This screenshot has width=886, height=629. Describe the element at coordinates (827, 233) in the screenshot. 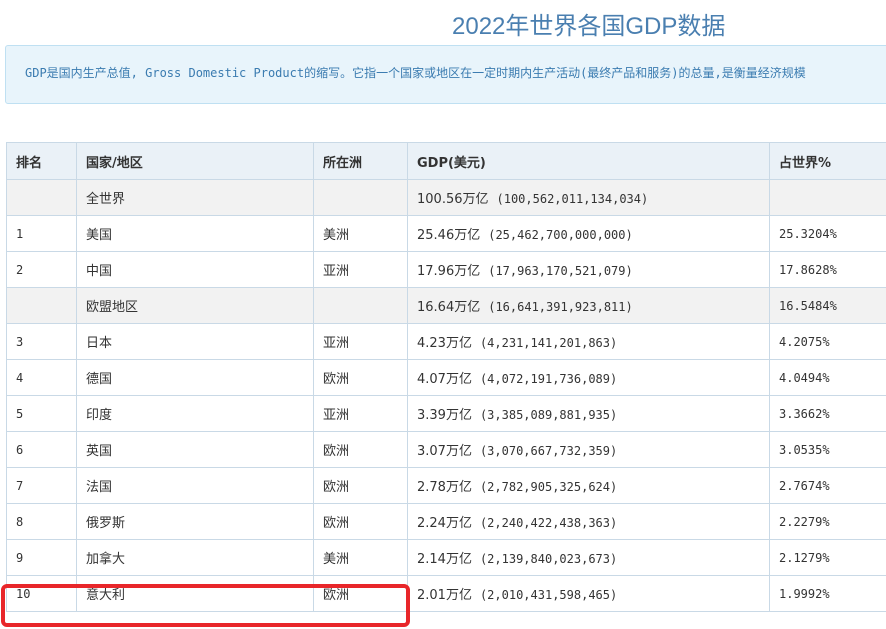

I see `cell-share: 25.3204%` at that location.